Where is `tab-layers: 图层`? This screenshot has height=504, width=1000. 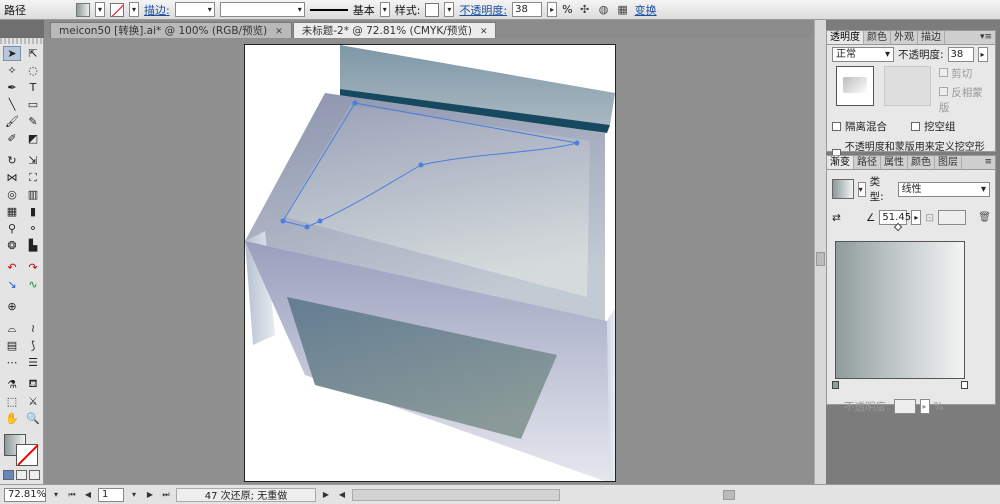 tab-layers: 图层 is located at coordinates (948, 162).